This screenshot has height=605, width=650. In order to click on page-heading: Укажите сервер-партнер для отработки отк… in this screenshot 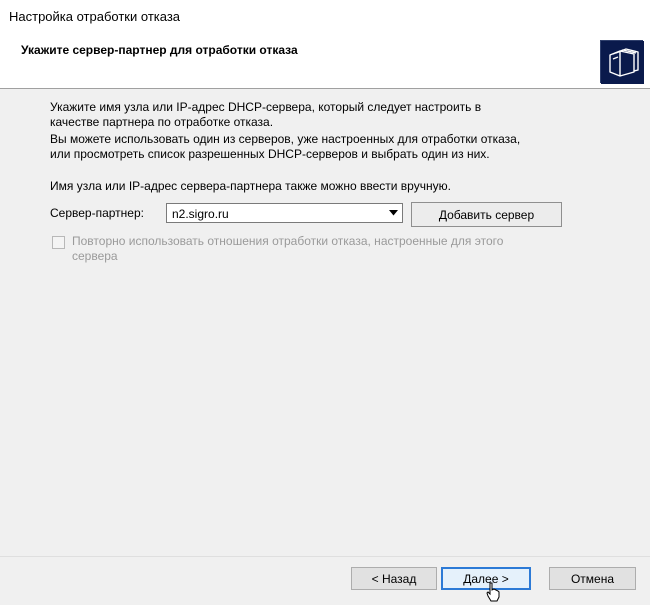, I will do `click(159, 50)`.